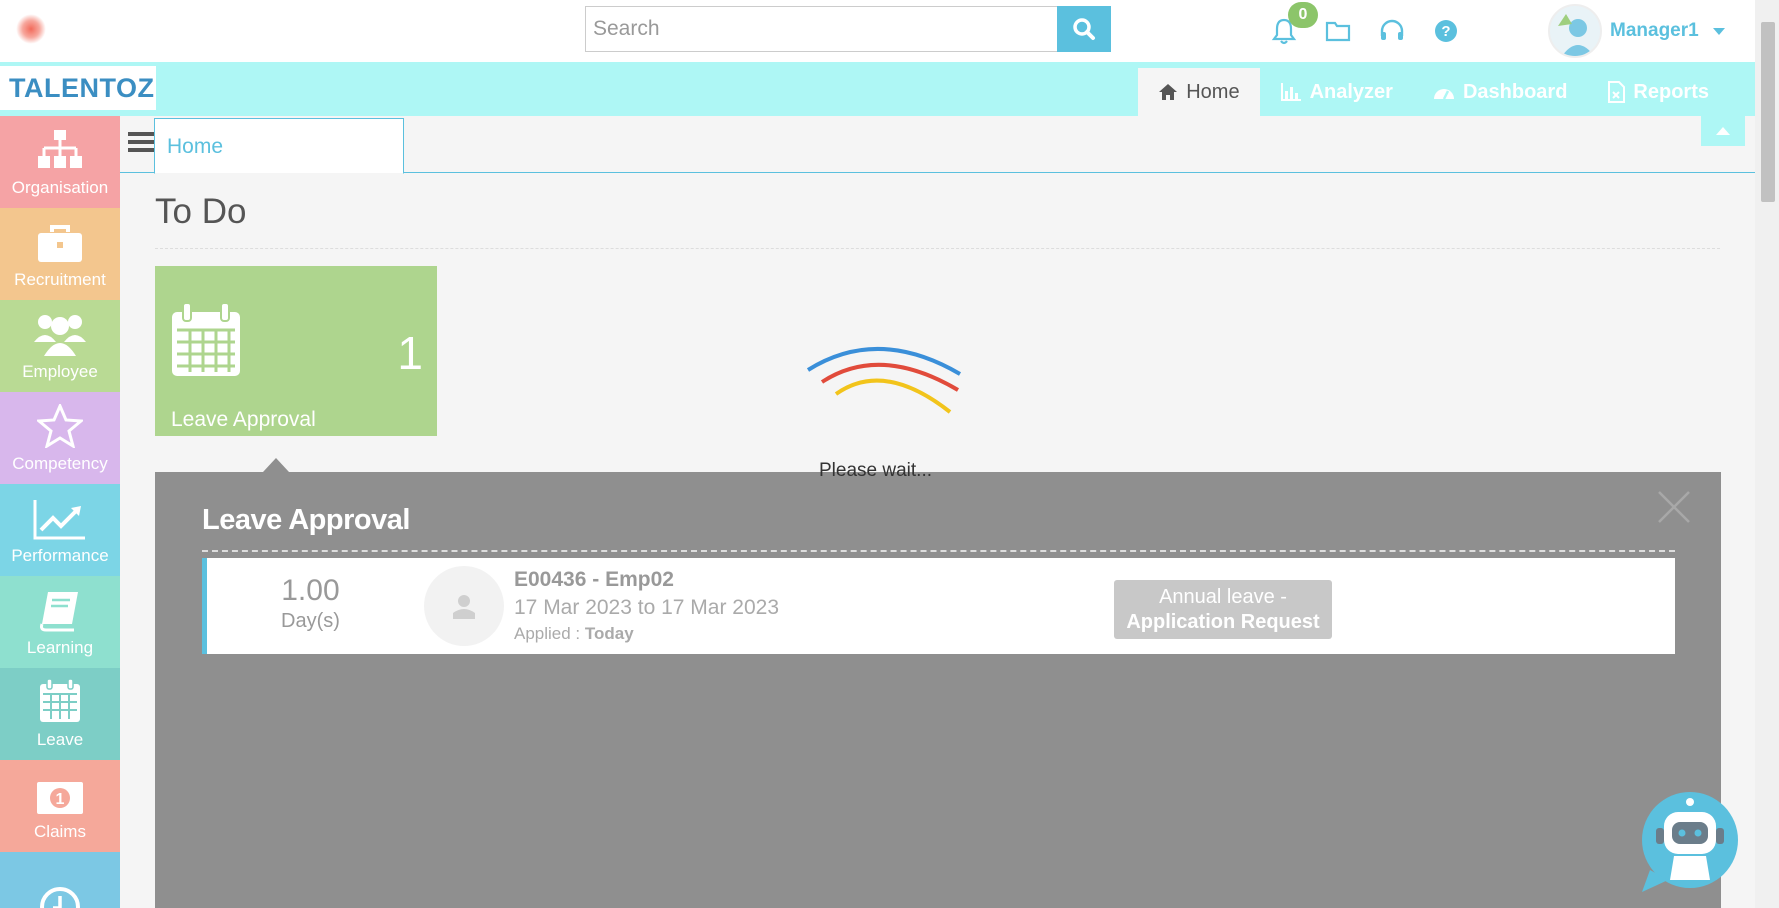 This screenshot has height=908, width=1779. Describe the element at coordinates (1617, 92) in the screenshot. I see `report-file-icon` at that location.